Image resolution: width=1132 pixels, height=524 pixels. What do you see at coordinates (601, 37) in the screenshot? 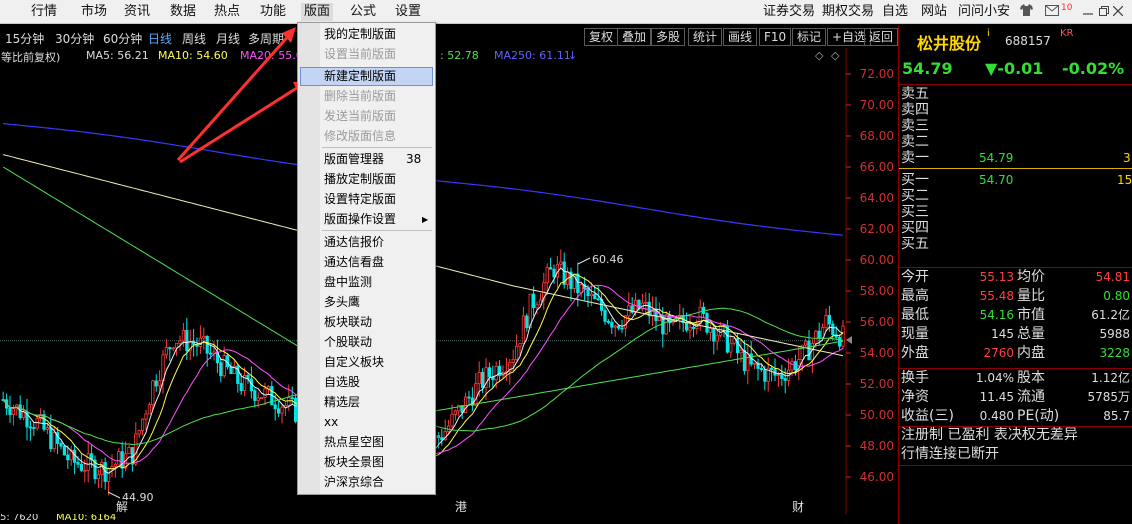
I see `fuquan-button: 复权` at bounding box center [601, 37].